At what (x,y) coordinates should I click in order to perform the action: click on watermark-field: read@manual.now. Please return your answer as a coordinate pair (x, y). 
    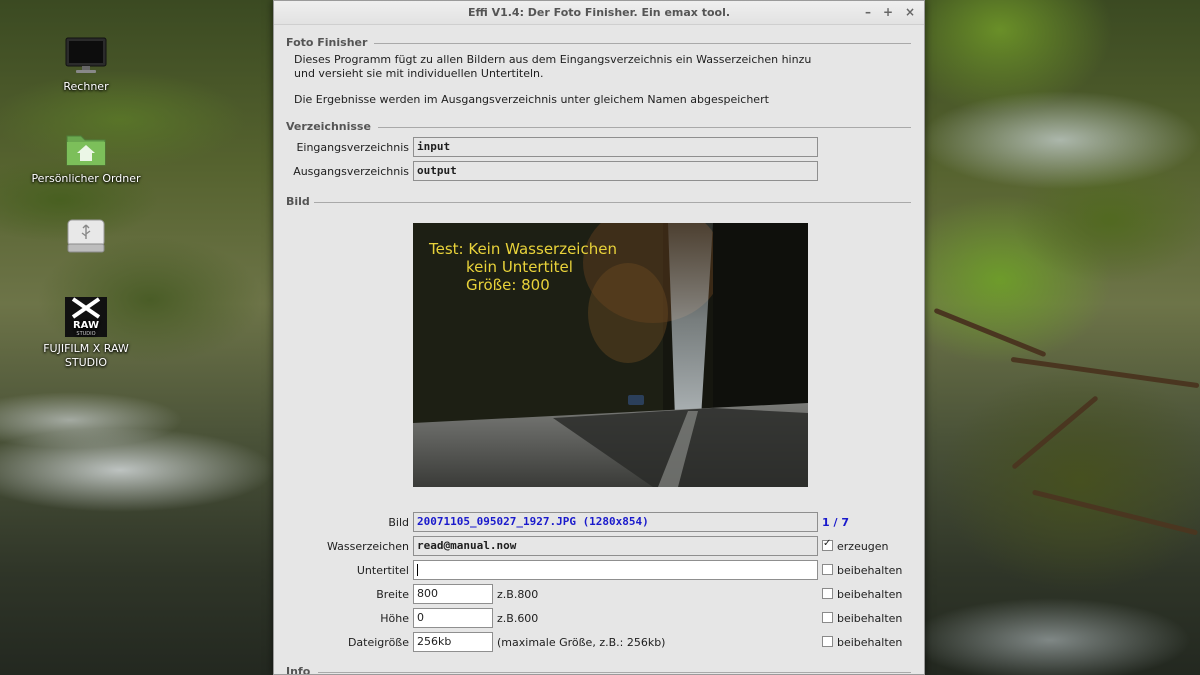
    Looking at the image, I should click on (615, 546).